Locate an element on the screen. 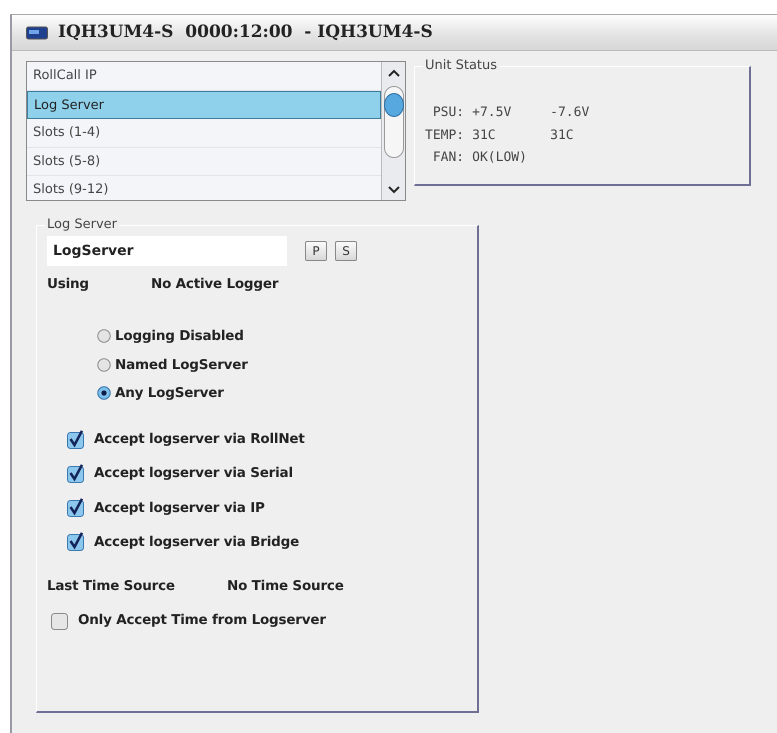  list-item: Slots (5-8) is located at coordinates (204, 162).